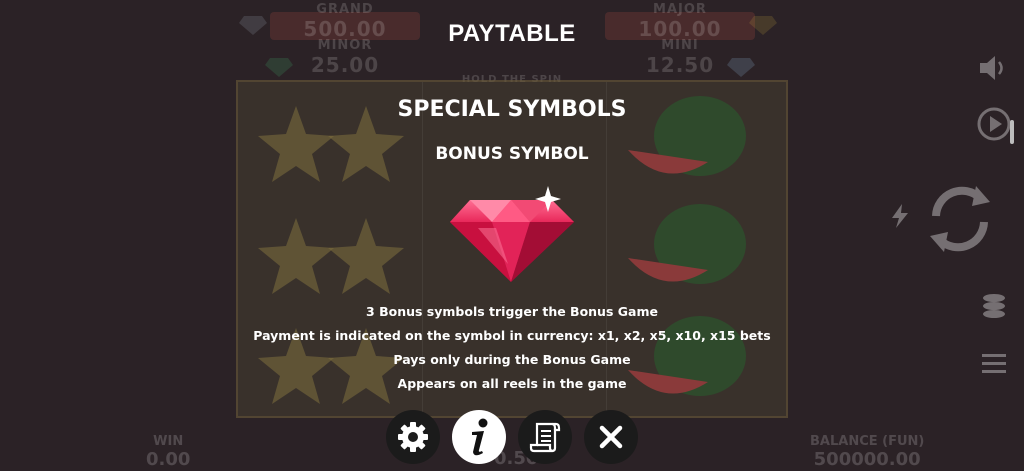  What do you see at coordinates (512, 109) in the screenshot?
I see `section-title: SPECIAL SYMBOLS` at bounding box center [512, 109].